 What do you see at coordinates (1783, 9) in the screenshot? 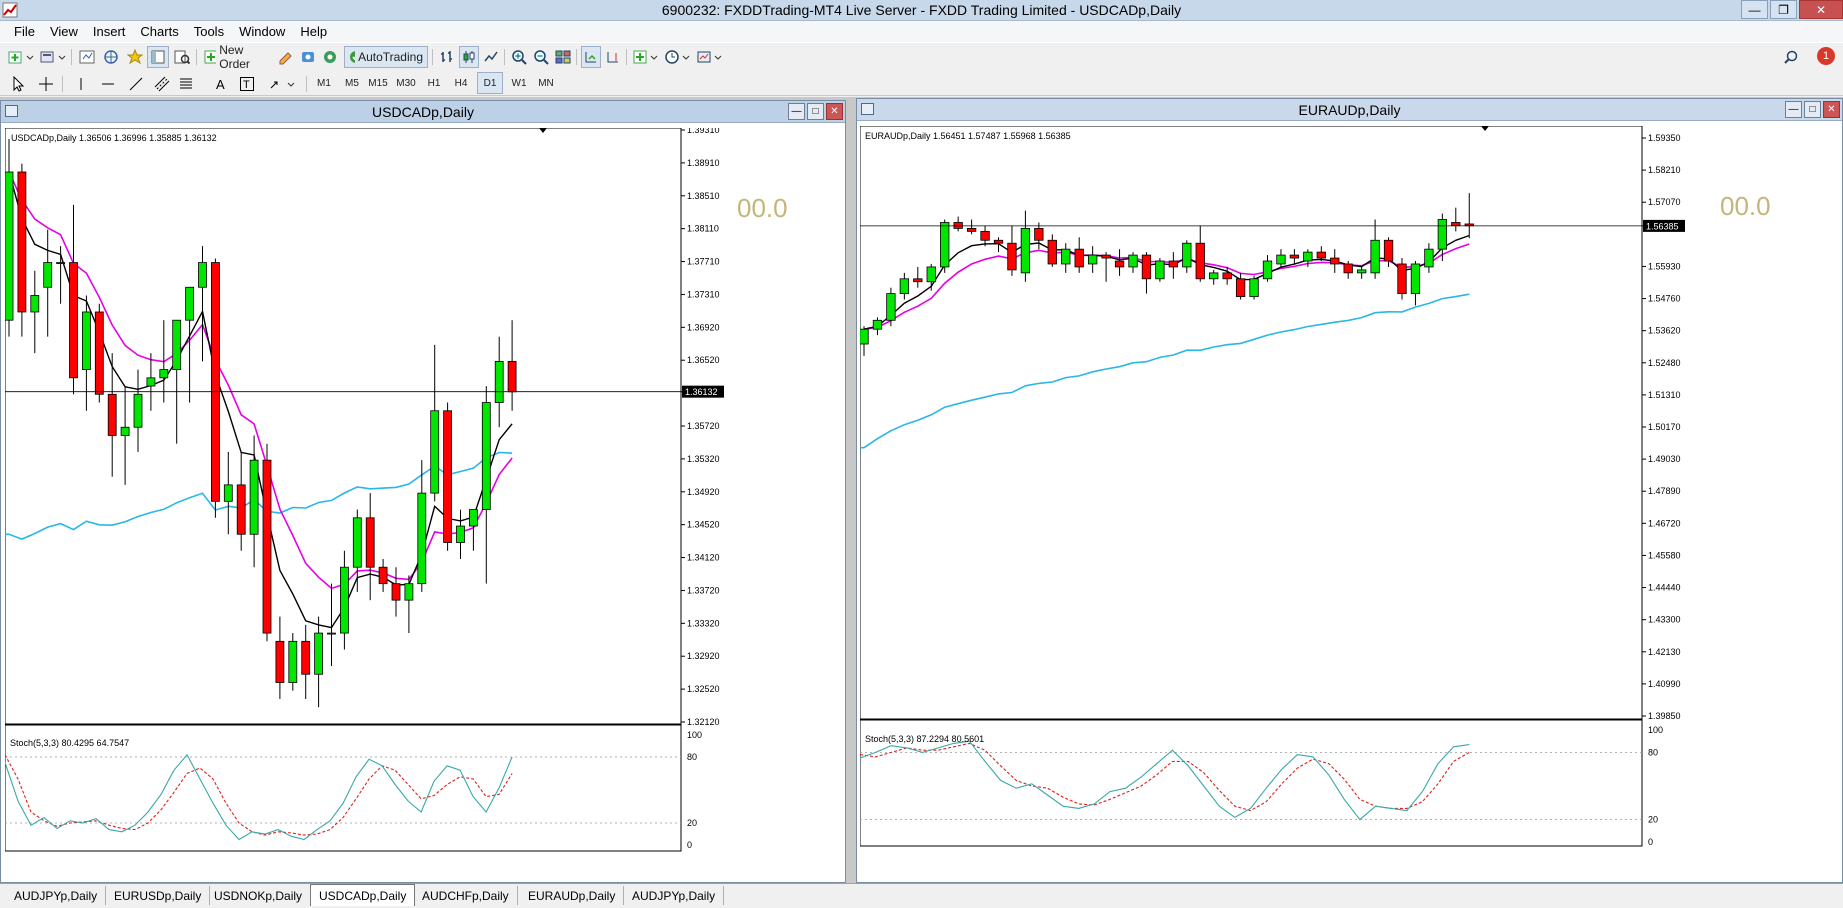
I see `restore-button: ❐` at bounding box center [1783, 9].